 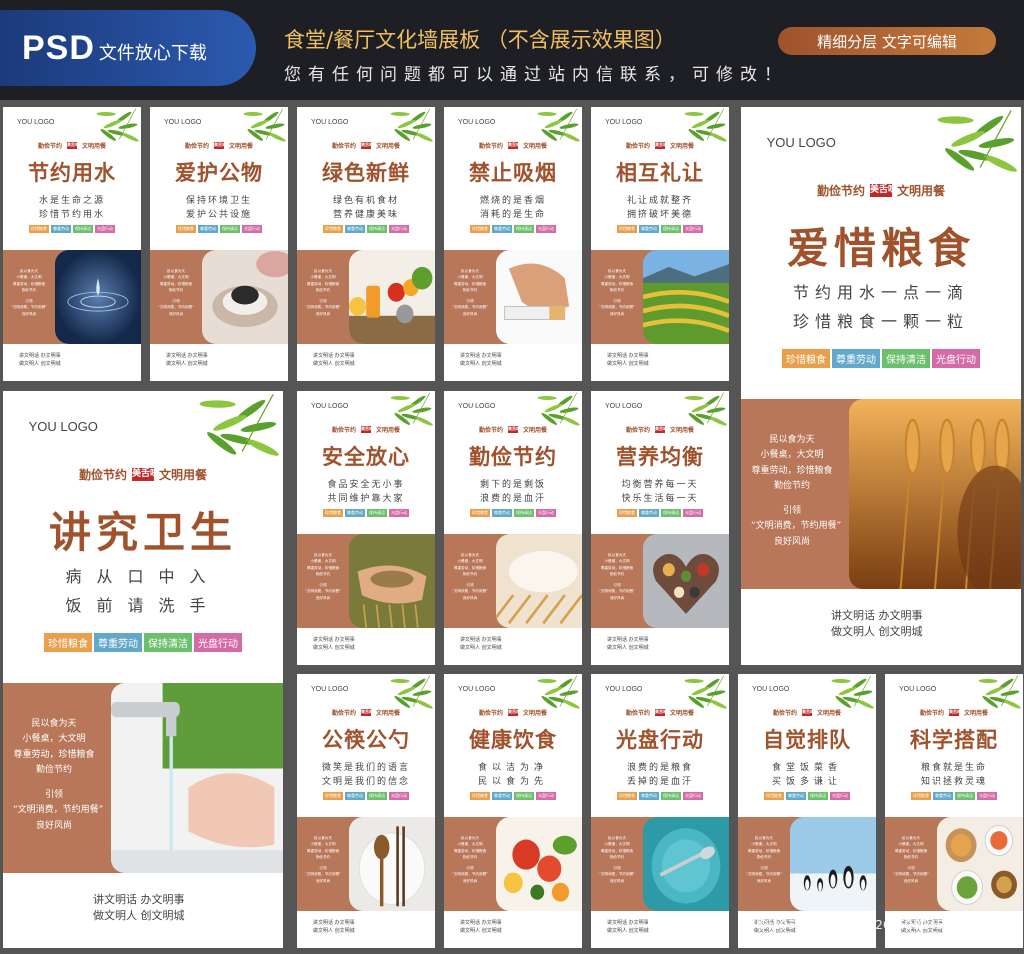 I want to click on poster-photo-vegetables, so click(x=539, y=864).